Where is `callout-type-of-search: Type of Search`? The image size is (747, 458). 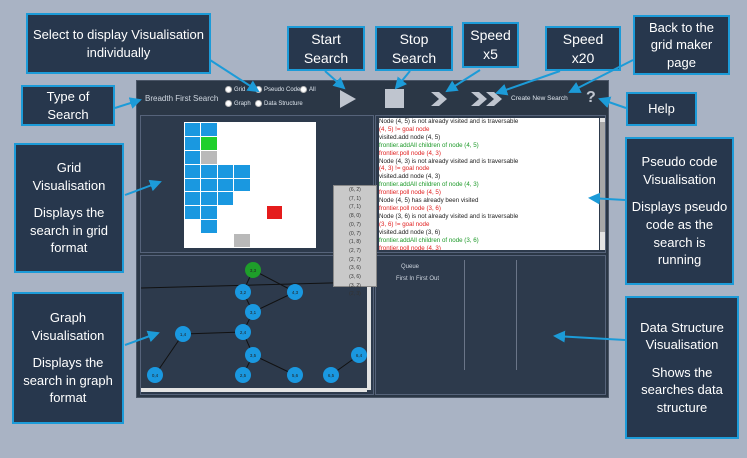
callout-type-of-search: Type of Search is located at coordinates (68, 105).